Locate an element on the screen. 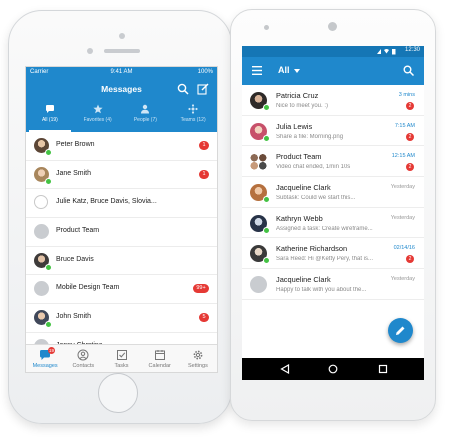  conversation-name: Kathryn Webb is located at coordinates (299, 218).